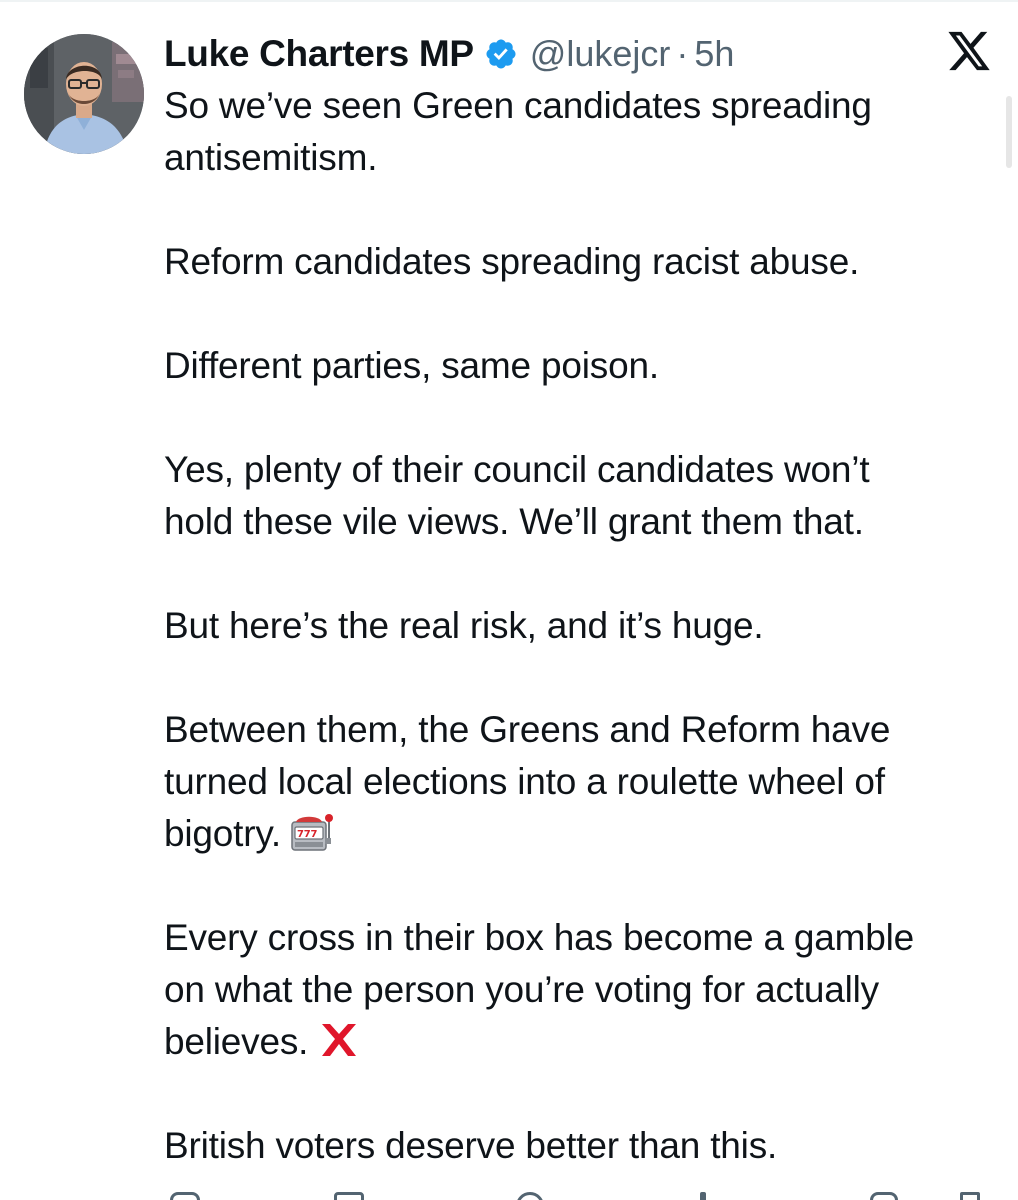 Image resolution: width=1018 pixels, height=1200 pixels. What do you see at coordinates (703, 1196) in the screenshot?
I see `views-icon` at bounding box center [703, 1196].